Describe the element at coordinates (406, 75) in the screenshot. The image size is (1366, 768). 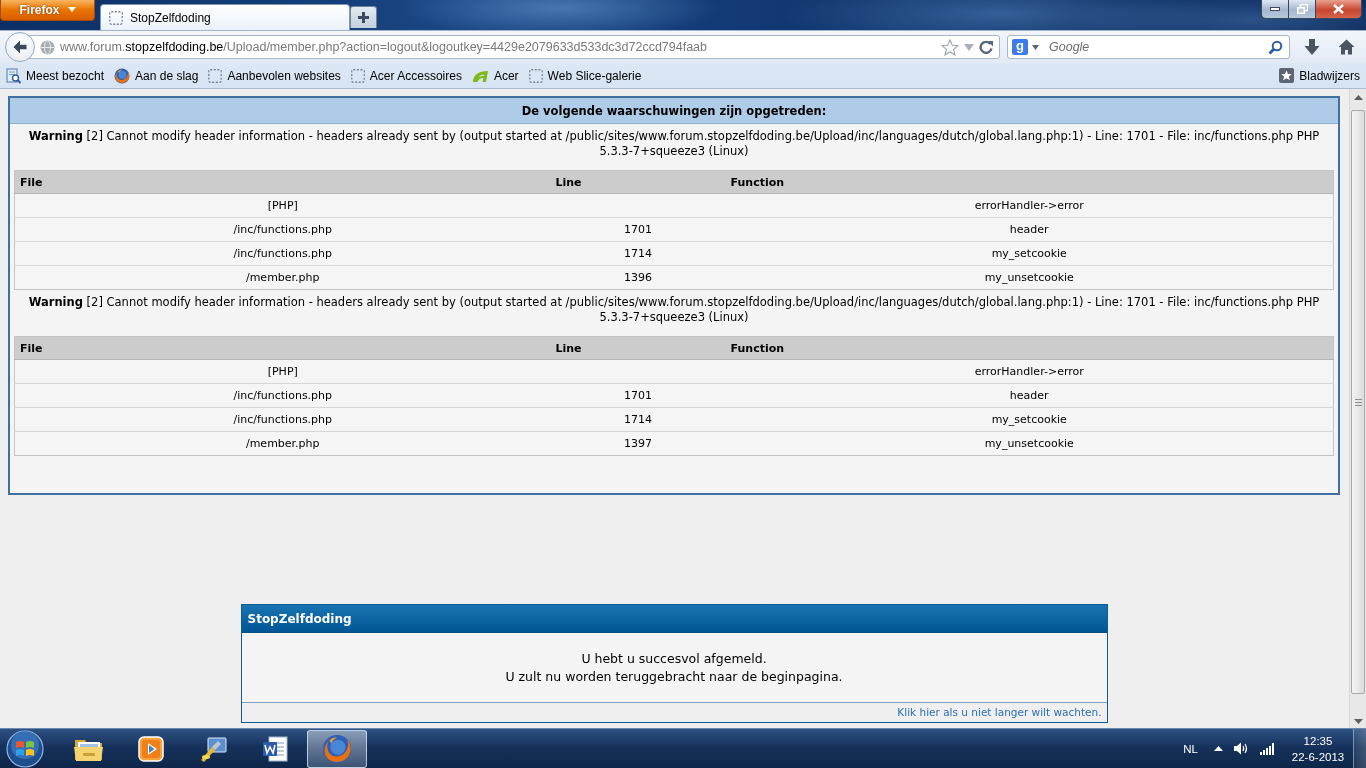
I see `bookmark-item: Acer Accessoires` at that location.